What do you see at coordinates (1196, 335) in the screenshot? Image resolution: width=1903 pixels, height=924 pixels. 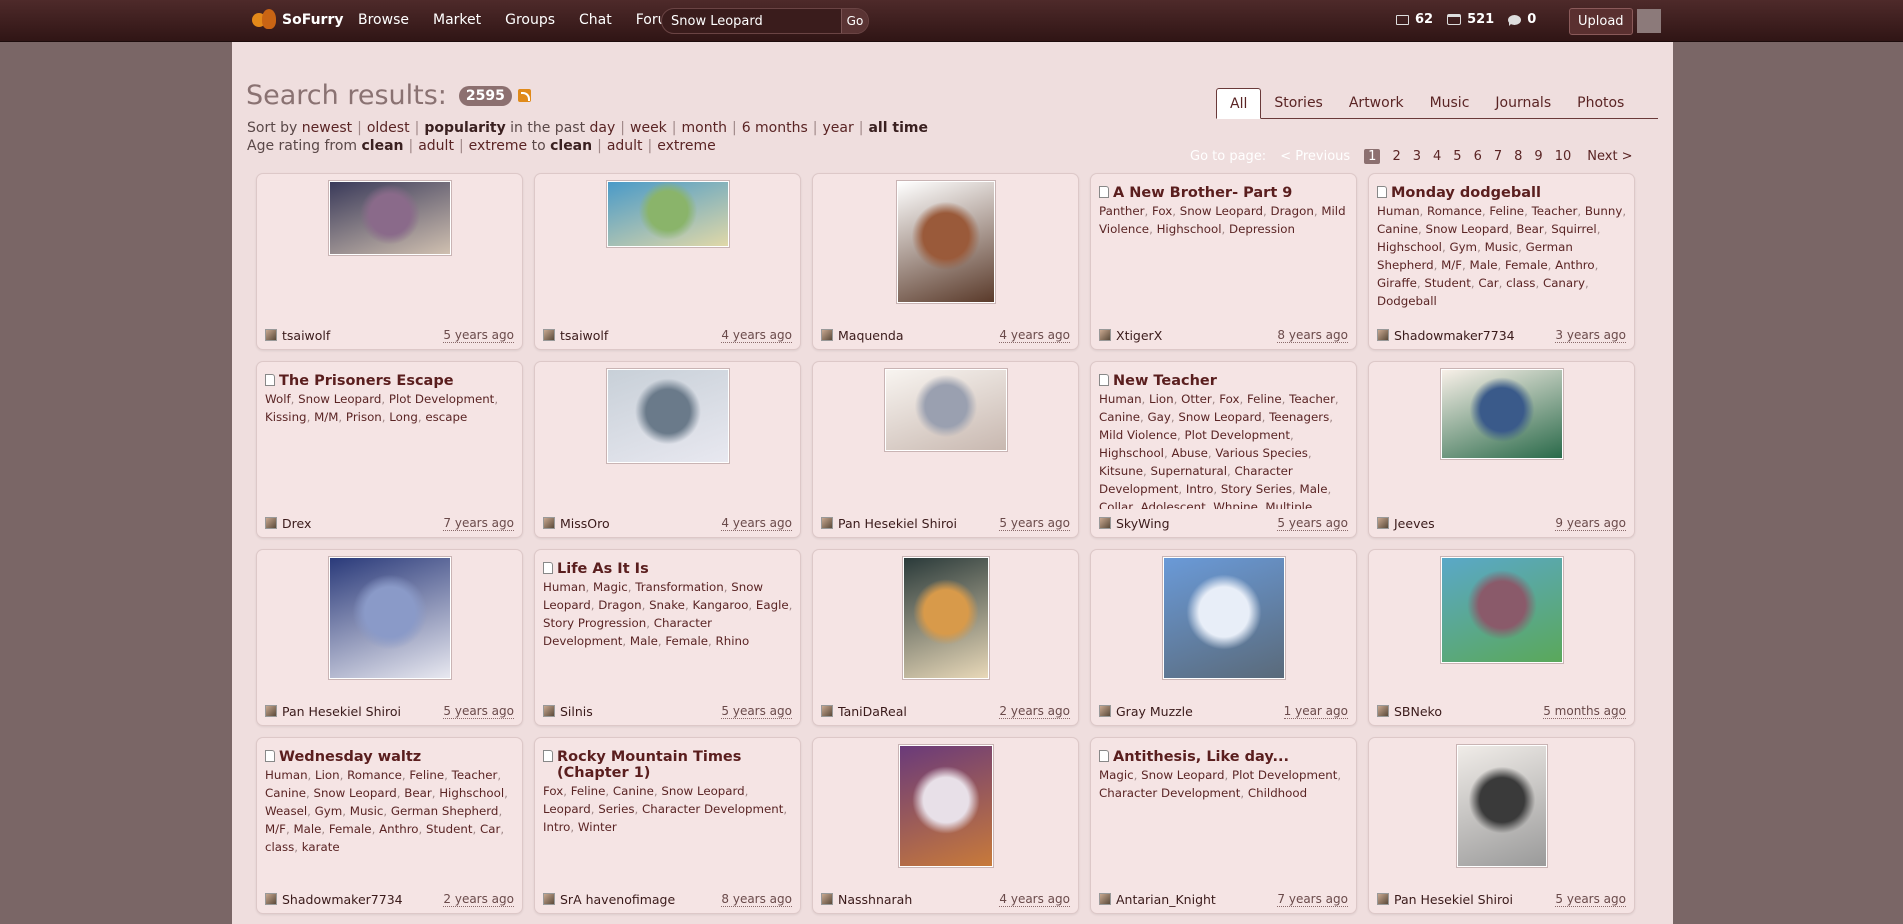 I see `username-link: XtigerX` at bounding box center [1196, 335].